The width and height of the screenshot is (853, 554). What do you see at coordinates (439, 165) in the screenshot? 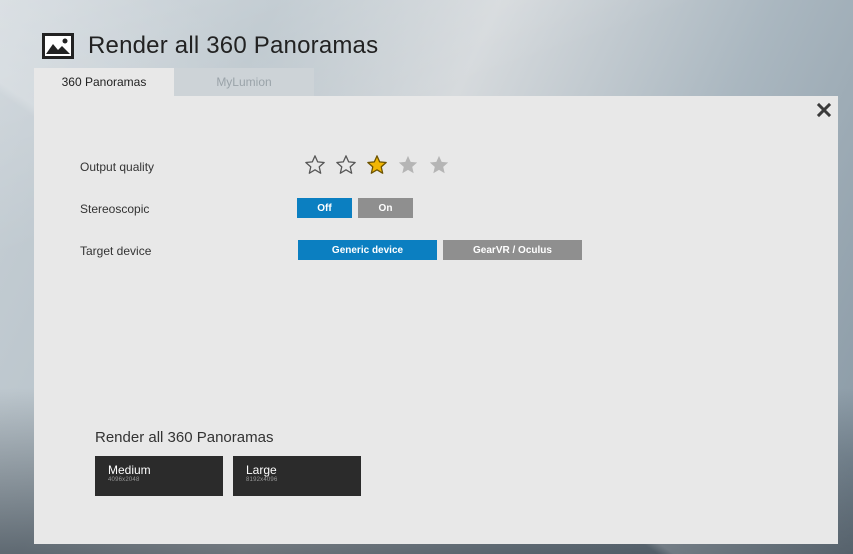
I see `star-5-icon` at bounding box center [439, 165].